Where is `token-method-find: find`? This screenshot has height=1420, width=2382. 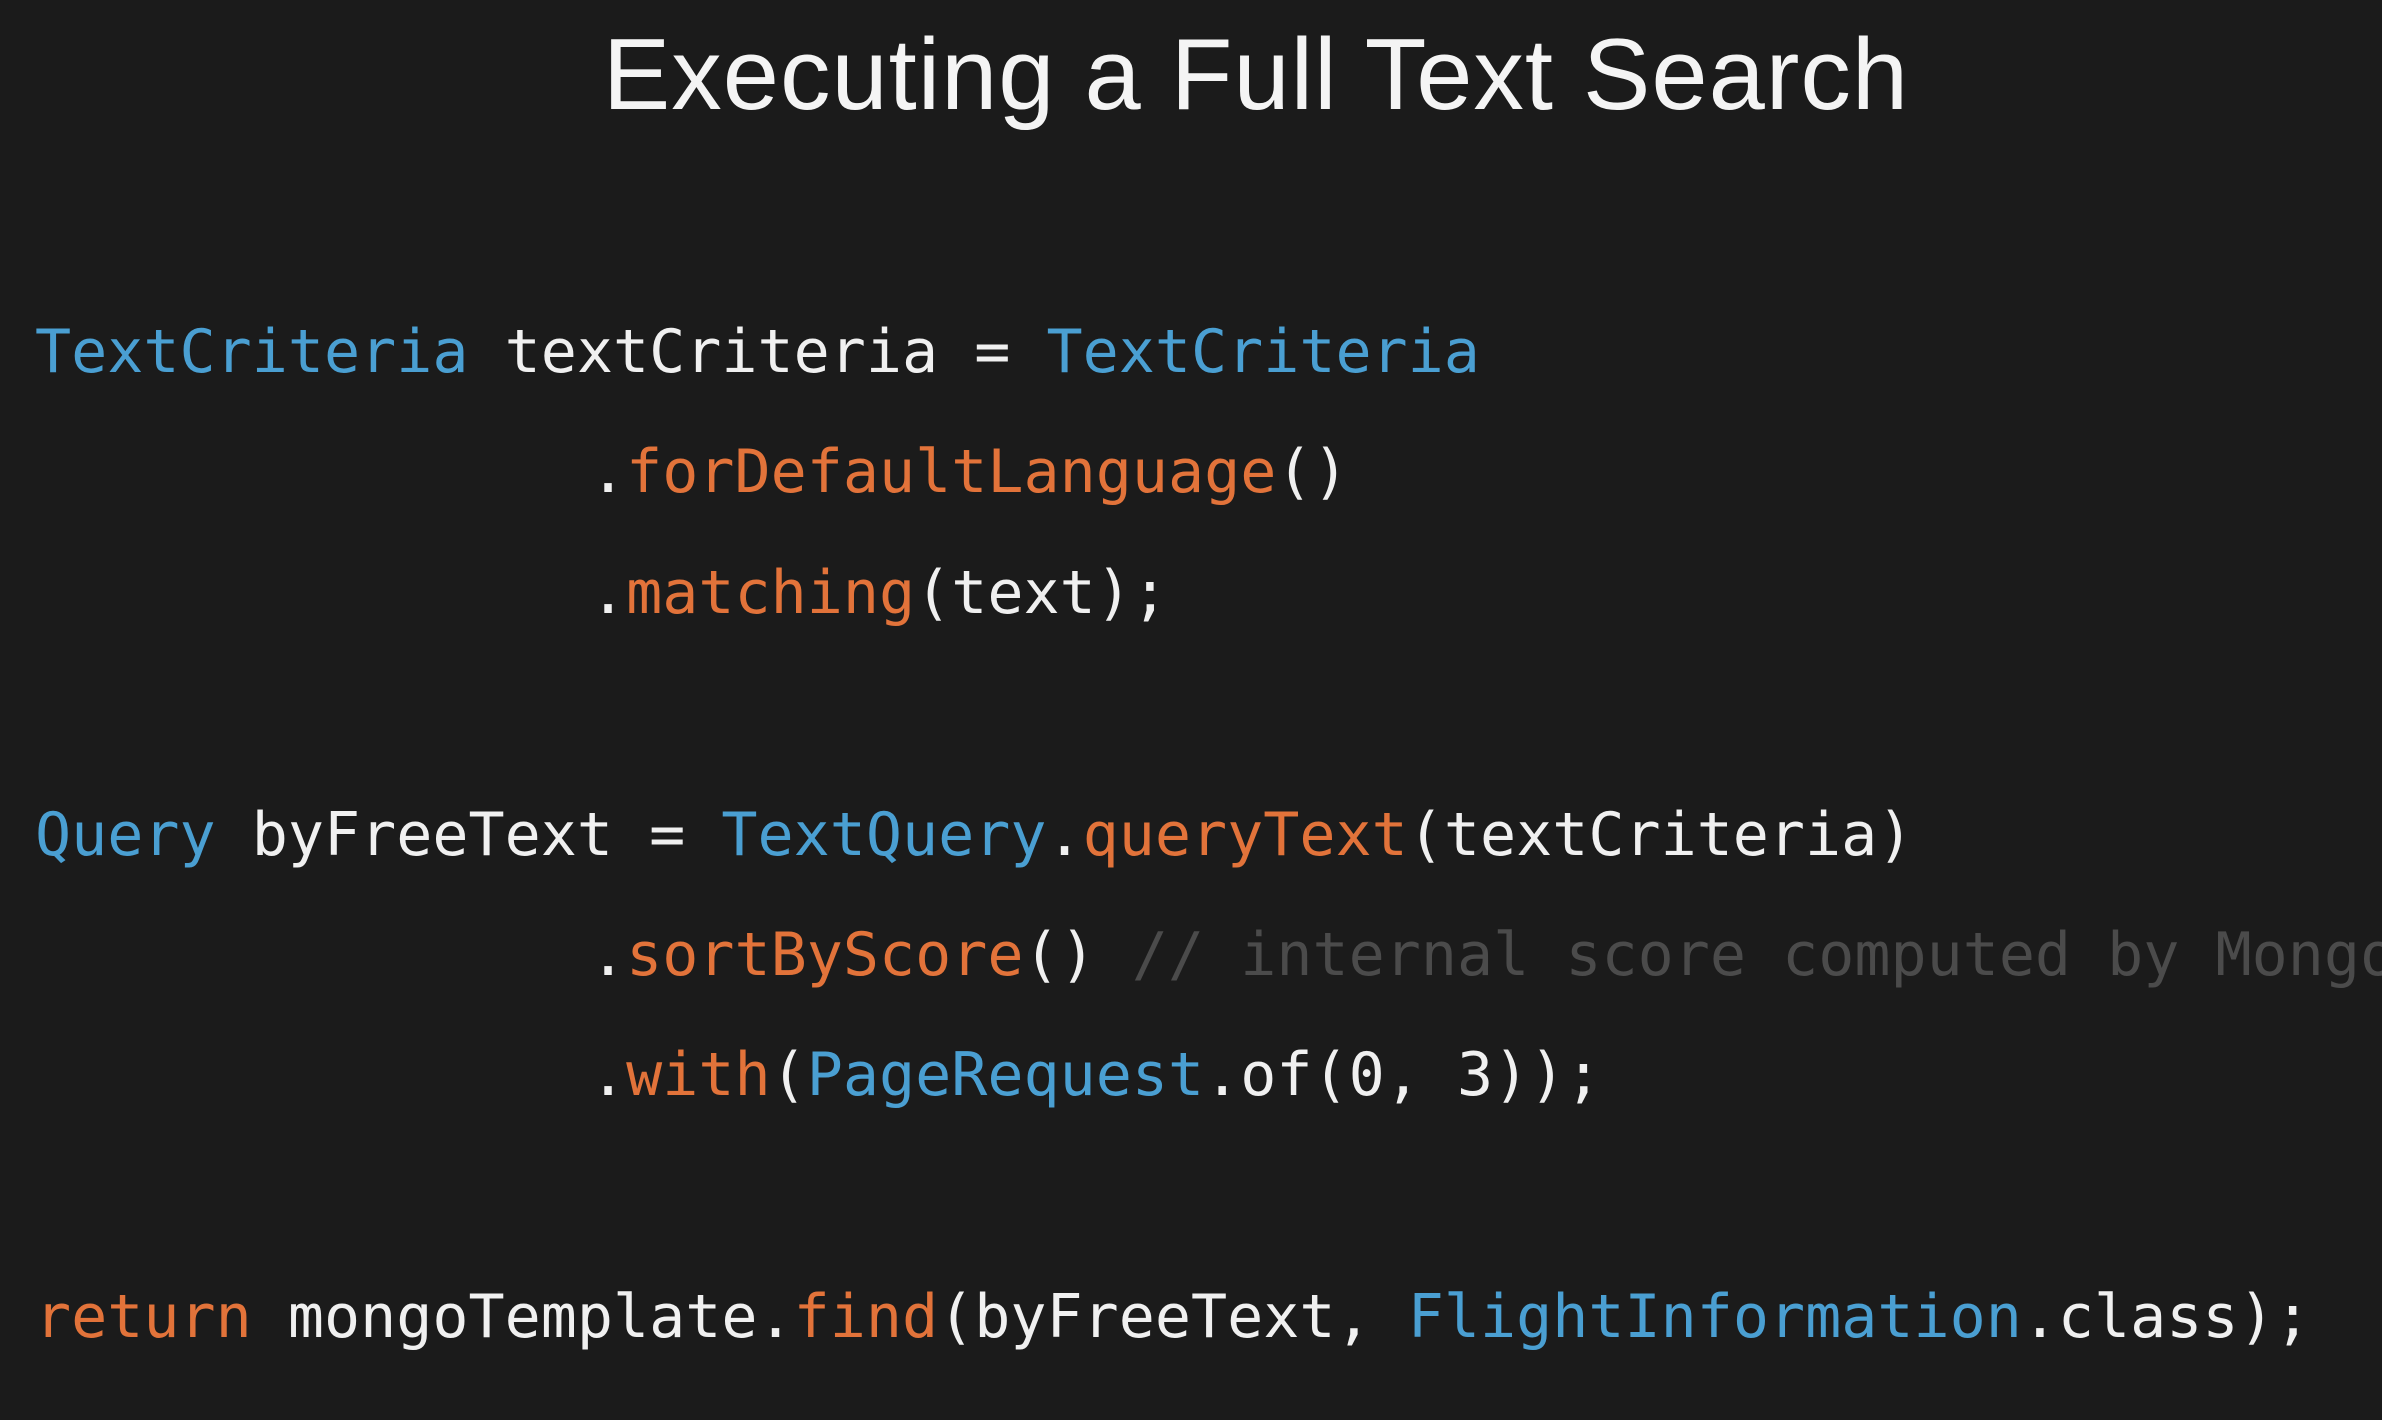 token-method-find: find is located at coordinates (866, 1317).